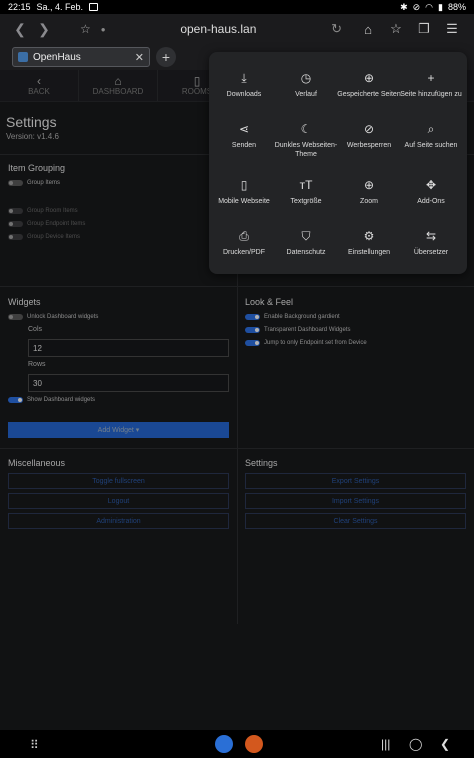  What do you see at coordinates (218, 29) in the screenshot?
I see `url-host: open-haus.lan` at bounding box center [218, 29].